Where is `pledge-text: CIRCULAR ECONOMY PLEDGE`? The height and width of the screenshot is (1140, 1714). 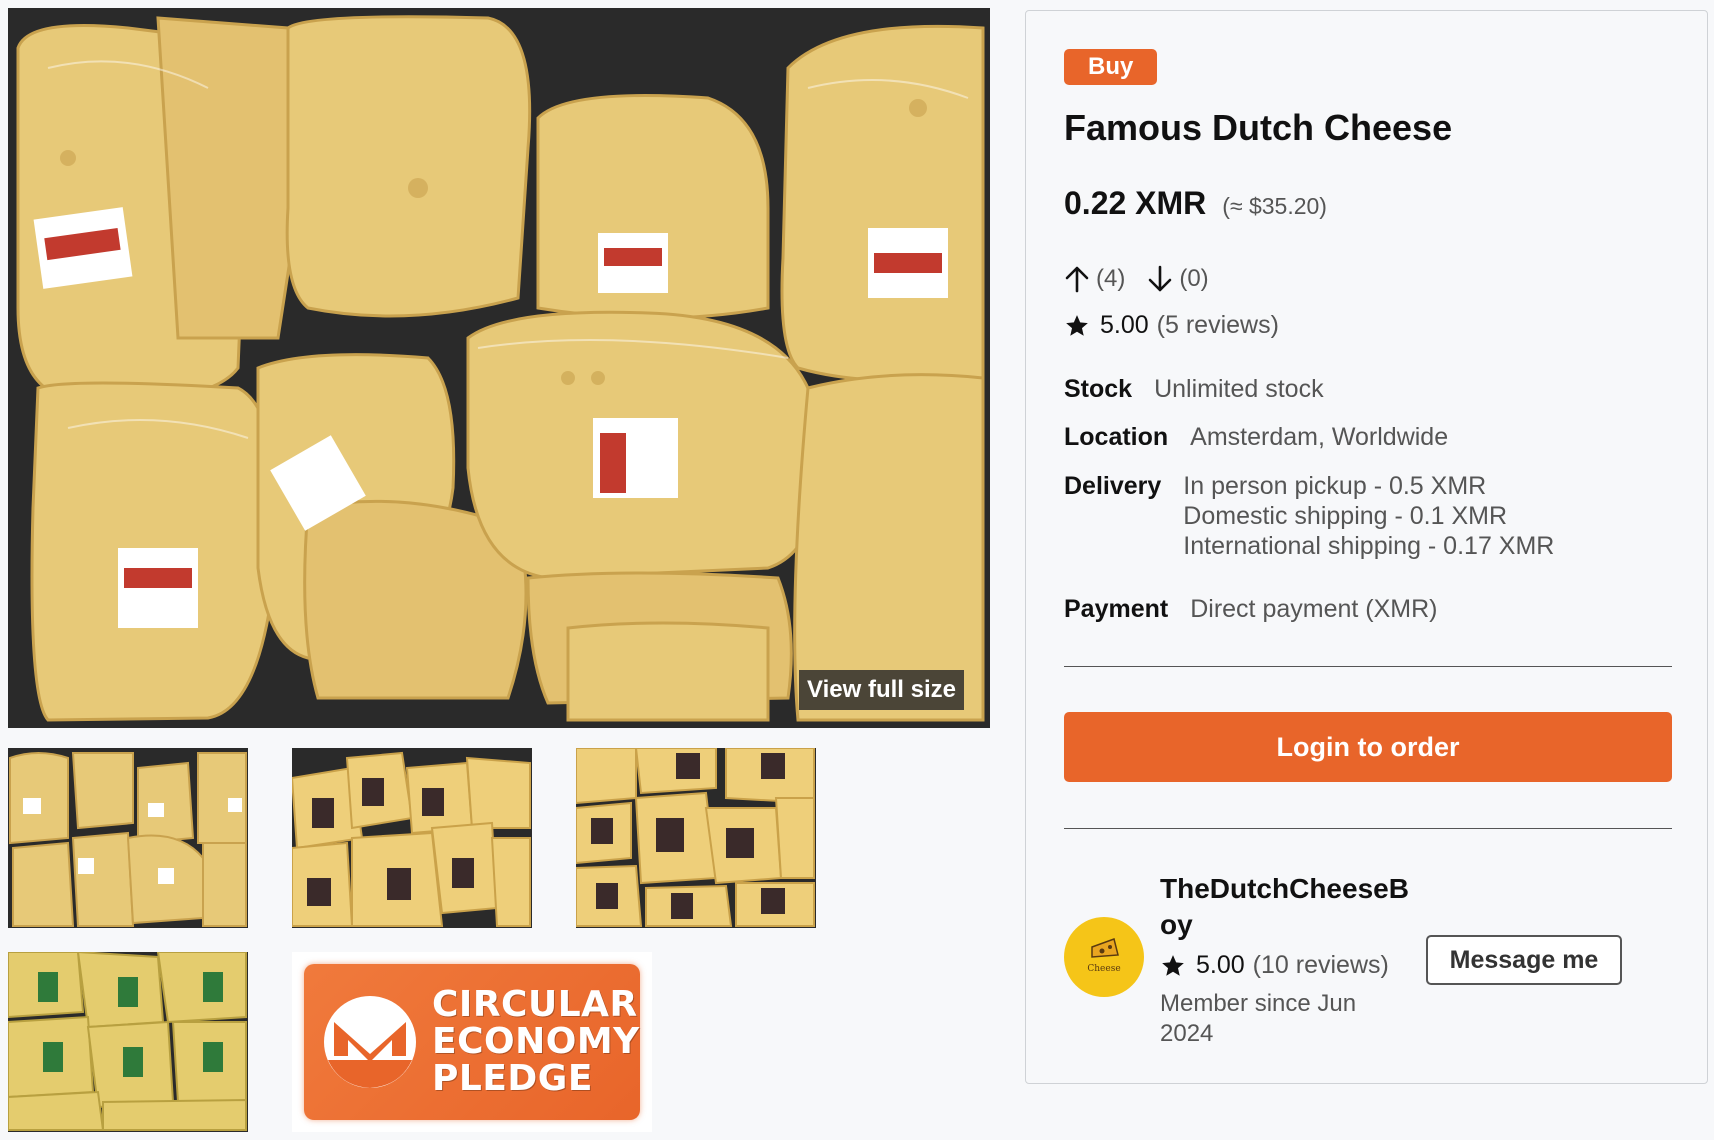
pledge-text: CIRCULAR ECONOMY PLEDGE is located at coordinates (536, 1041).